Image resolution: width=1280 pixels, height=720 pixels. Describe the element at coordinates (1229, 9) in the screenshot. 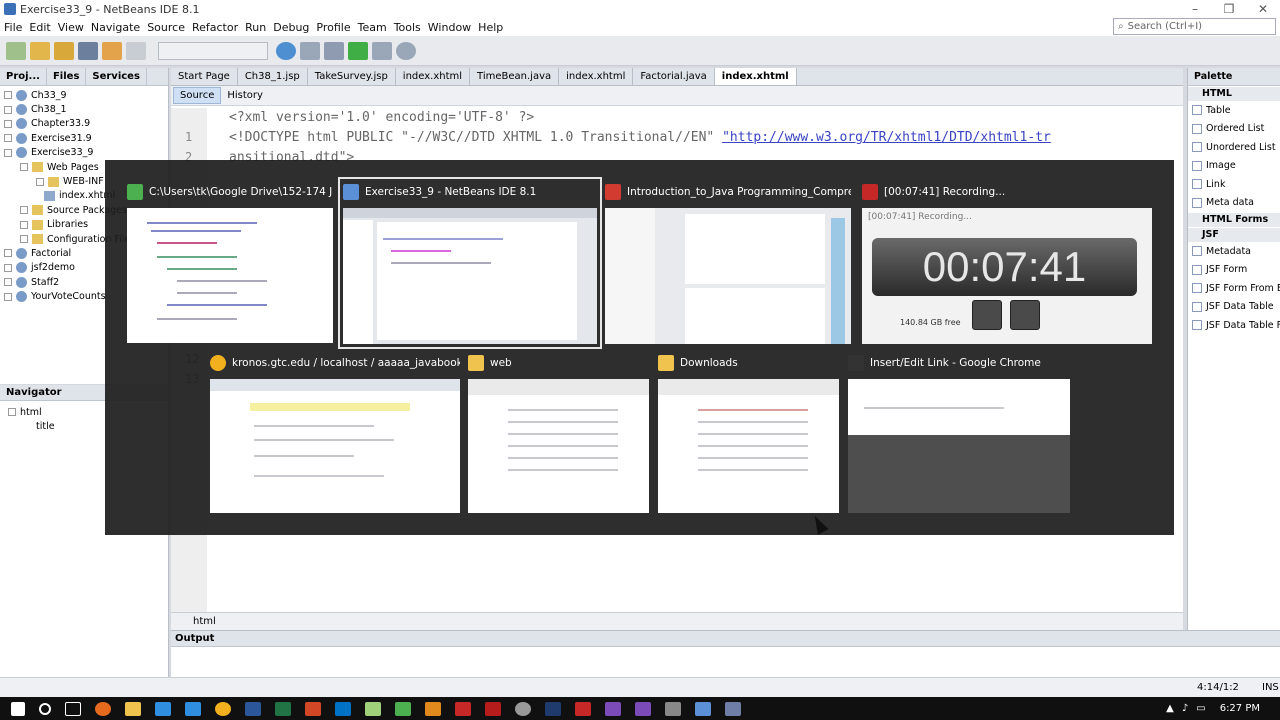

I see `maximize-button: ❐` at that location.